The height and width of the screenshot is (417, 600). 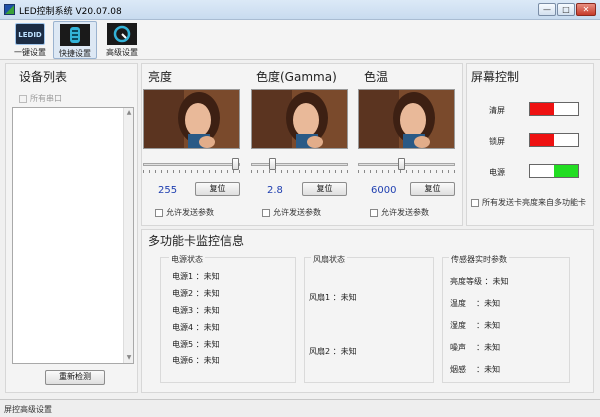 I want to click on chip-icon, so click(x=75, y=35).